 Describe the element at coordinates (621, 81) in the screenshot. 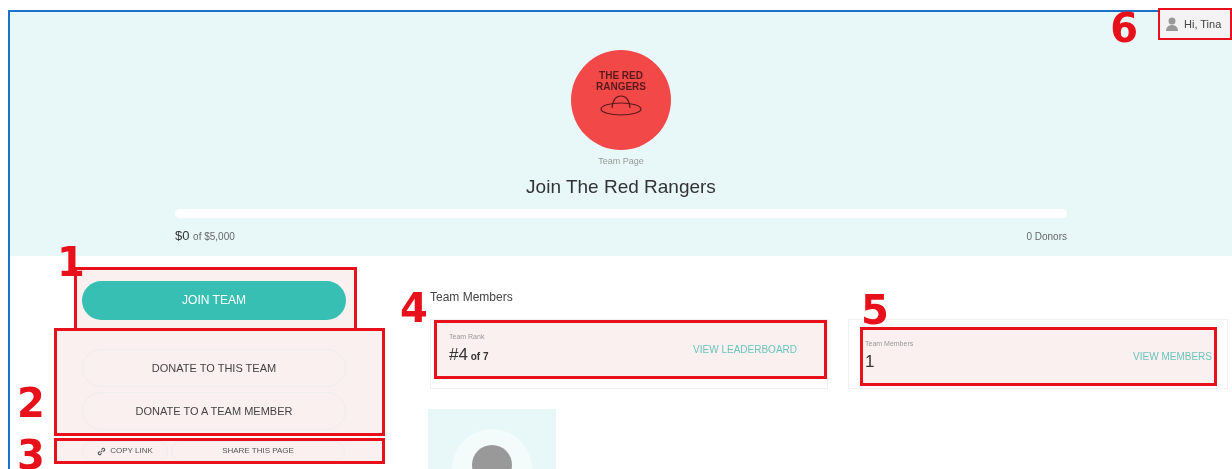

I see `logo-text: THE RED RANGERS` at that location.